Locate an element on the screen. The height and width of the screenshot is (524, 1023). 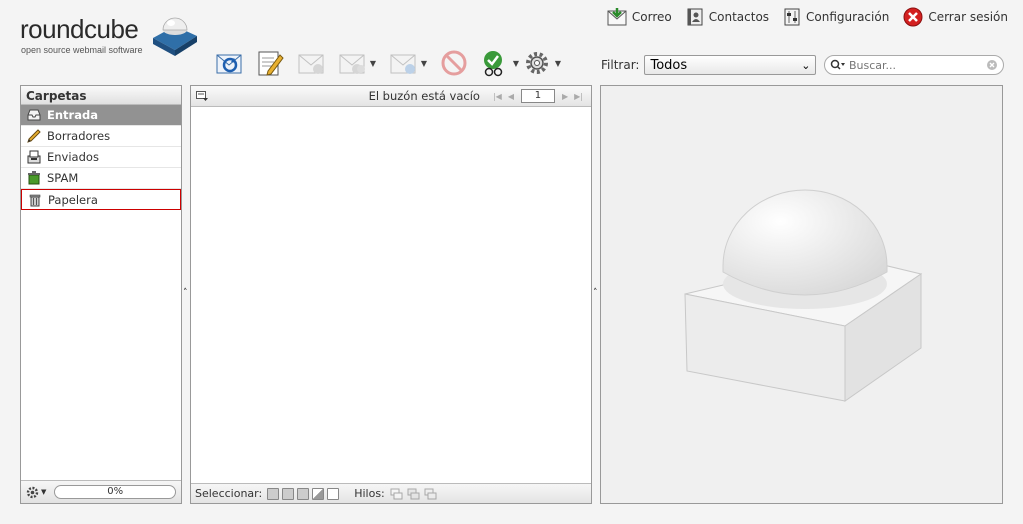
folder-label: Borradores is located at coordinates (79, 136).